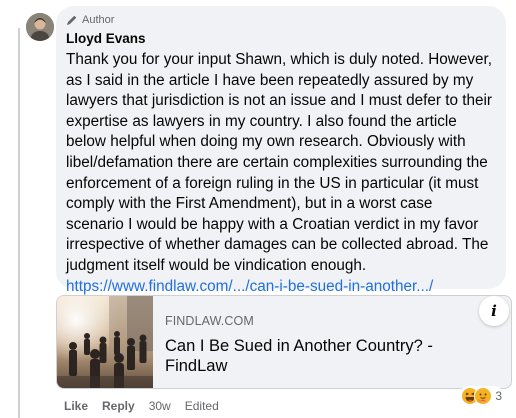 This screenshot has height=418, width=516. Describe the element at coordinates (76, 406) in the screenshot. I see `like-button: Like` at that location.